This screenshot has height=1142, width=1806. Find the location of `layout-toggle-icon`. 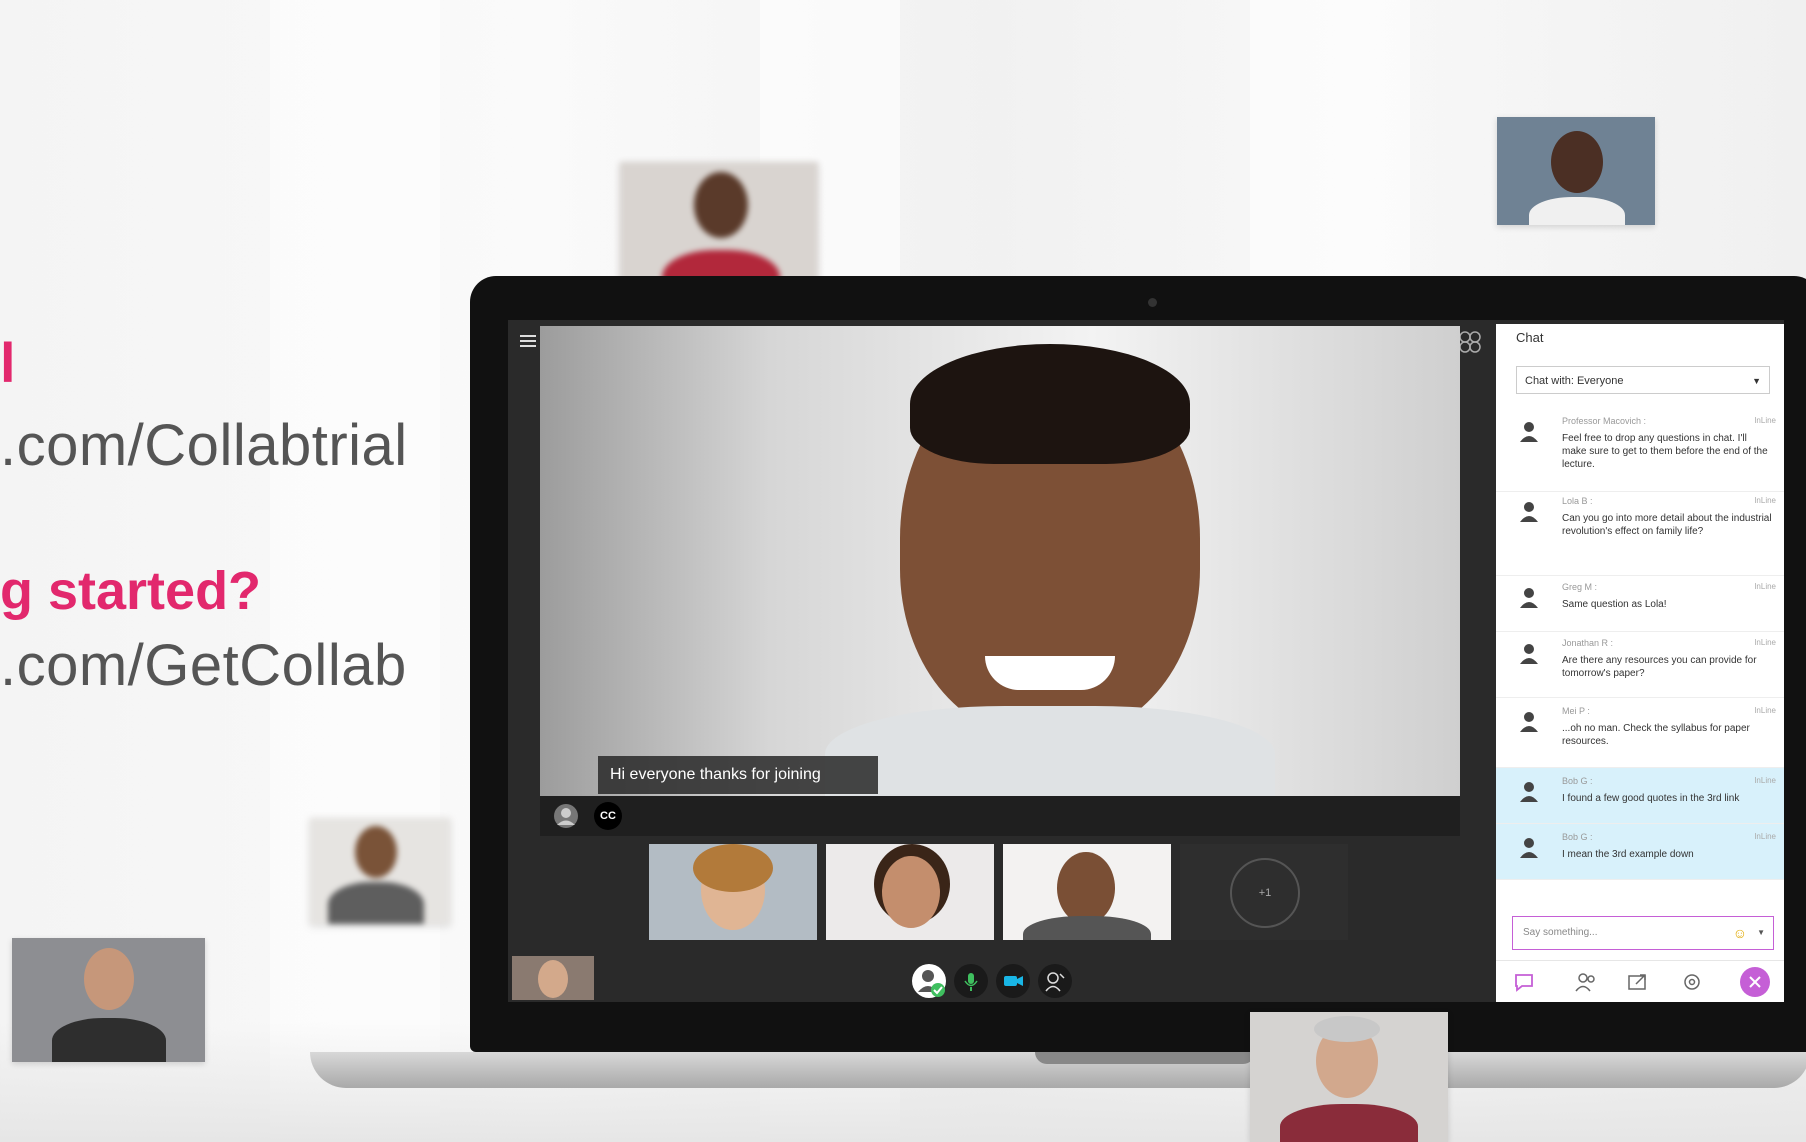

layout-toggle-icon is located at coordinates (1470, 342).